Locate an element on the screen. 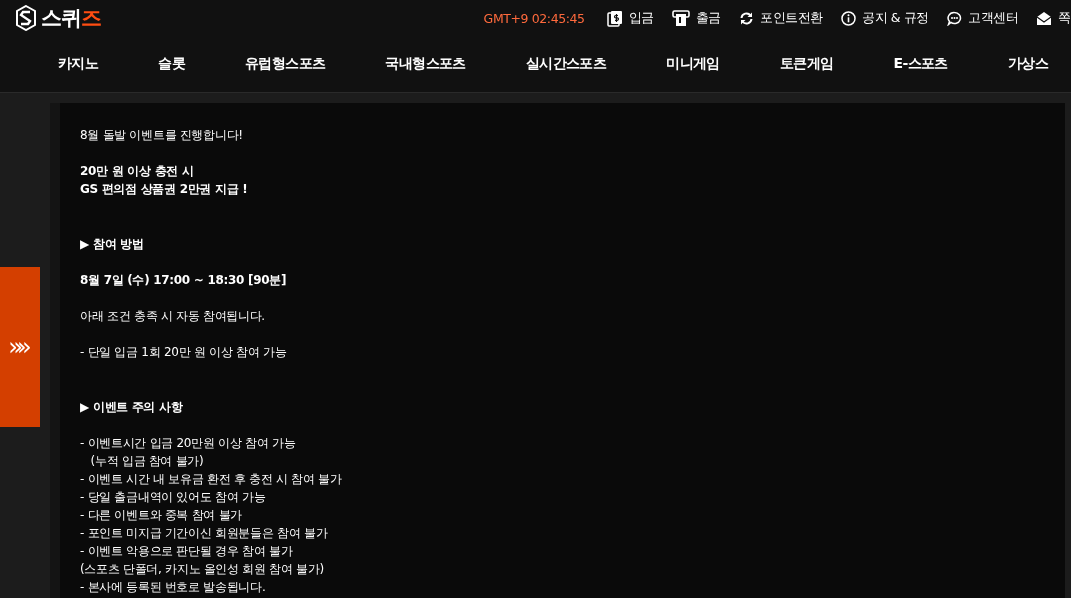  nav-tab: E-스포츠 is located at coordinates (920, 64).